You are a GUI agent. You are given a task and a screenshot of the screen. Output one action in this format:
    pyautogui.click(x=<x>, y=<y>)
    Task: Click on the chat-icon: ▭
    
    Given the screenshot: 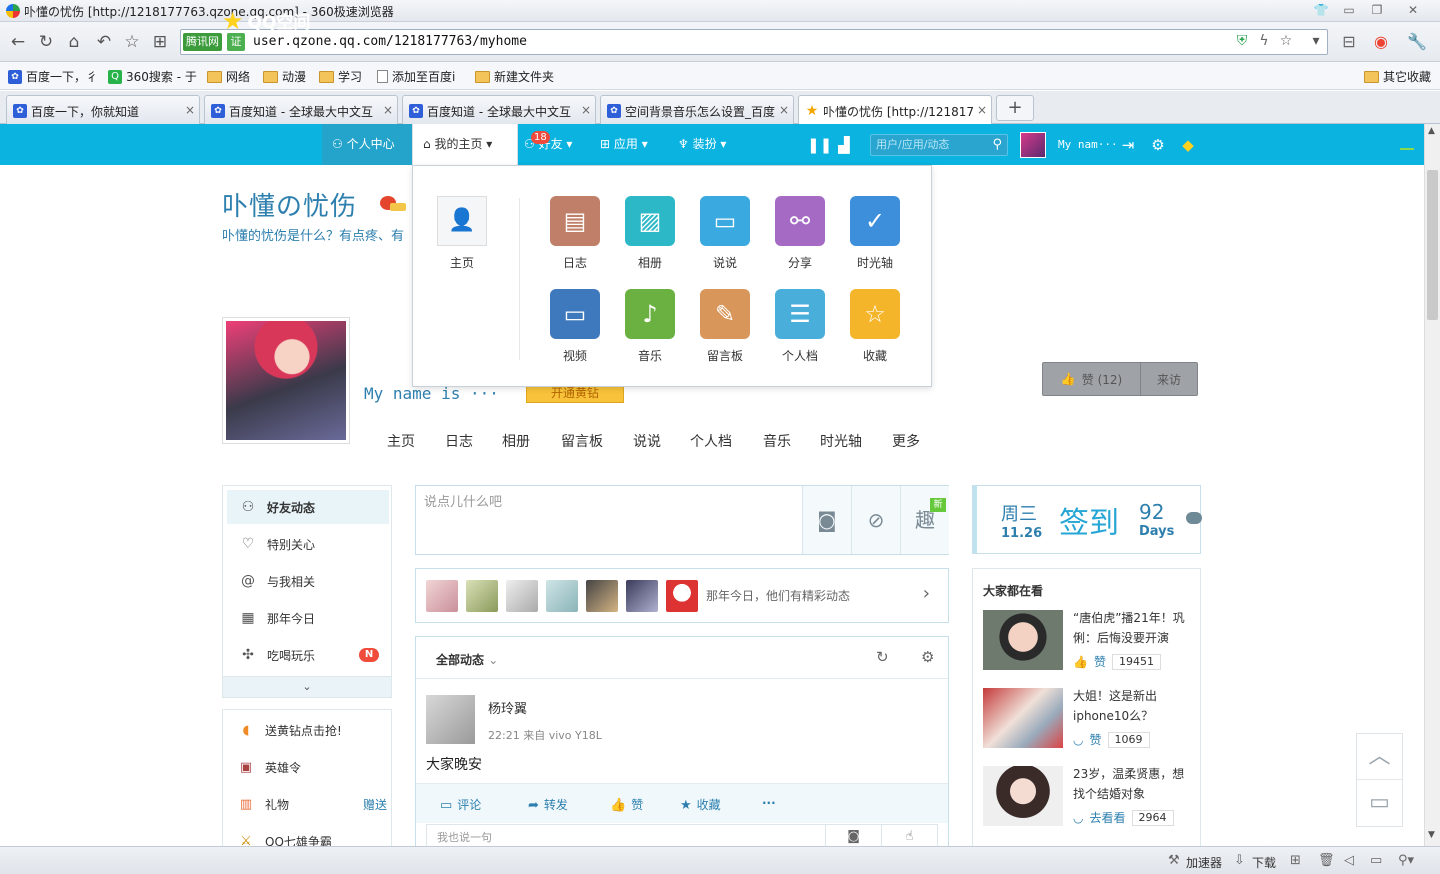 What is the action you would take?
    pyautogui.click(x=725, y=221)
    